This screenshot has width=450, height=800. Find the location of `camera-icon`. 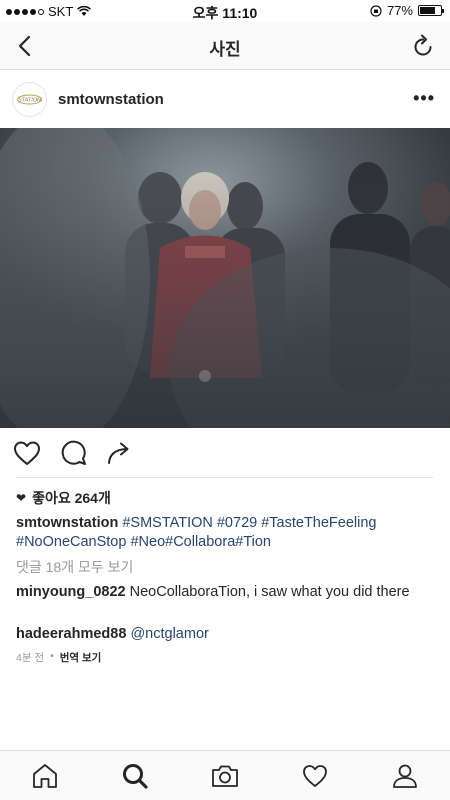

camera-icon is located at coordinates (225, 776).